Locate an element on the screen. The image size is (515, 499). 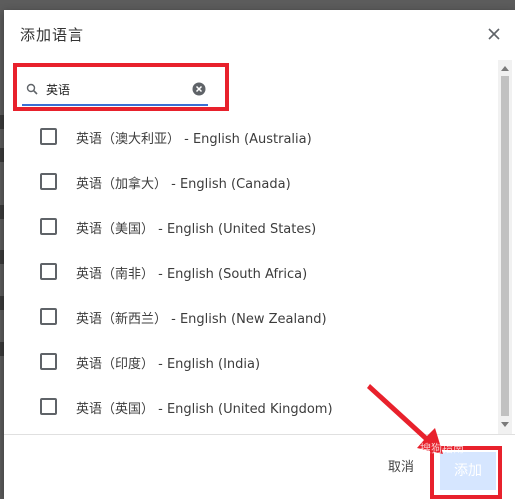
language-label: 英语（英国） - English (United Kingdom) is located at coordinates (204, 409).